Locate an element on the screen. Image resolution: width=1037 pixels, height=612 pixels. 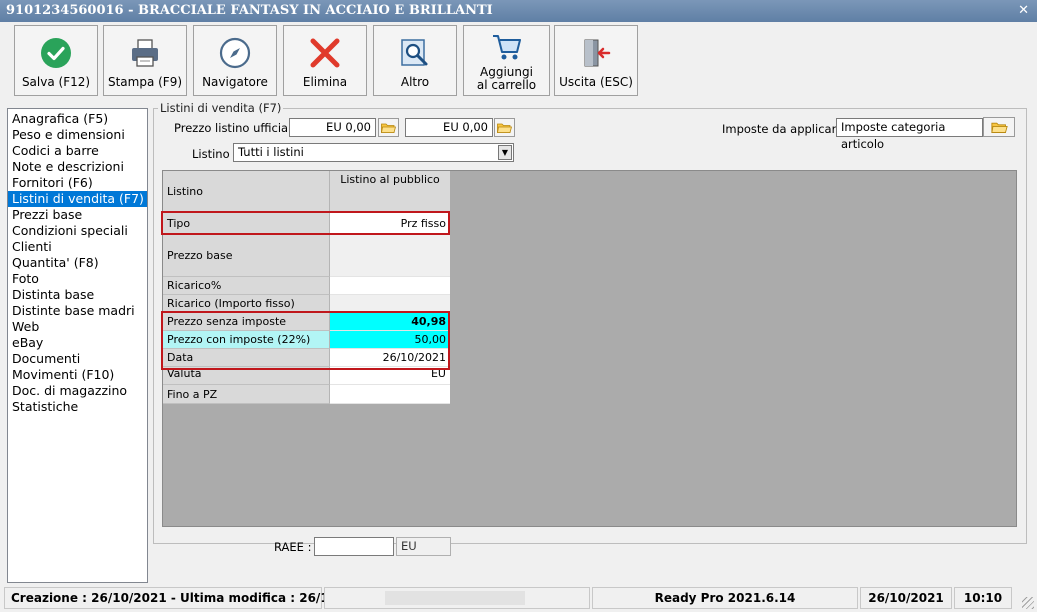
status-version: Ready Pro 2021.6.14 is located at coordinates (725, 598).